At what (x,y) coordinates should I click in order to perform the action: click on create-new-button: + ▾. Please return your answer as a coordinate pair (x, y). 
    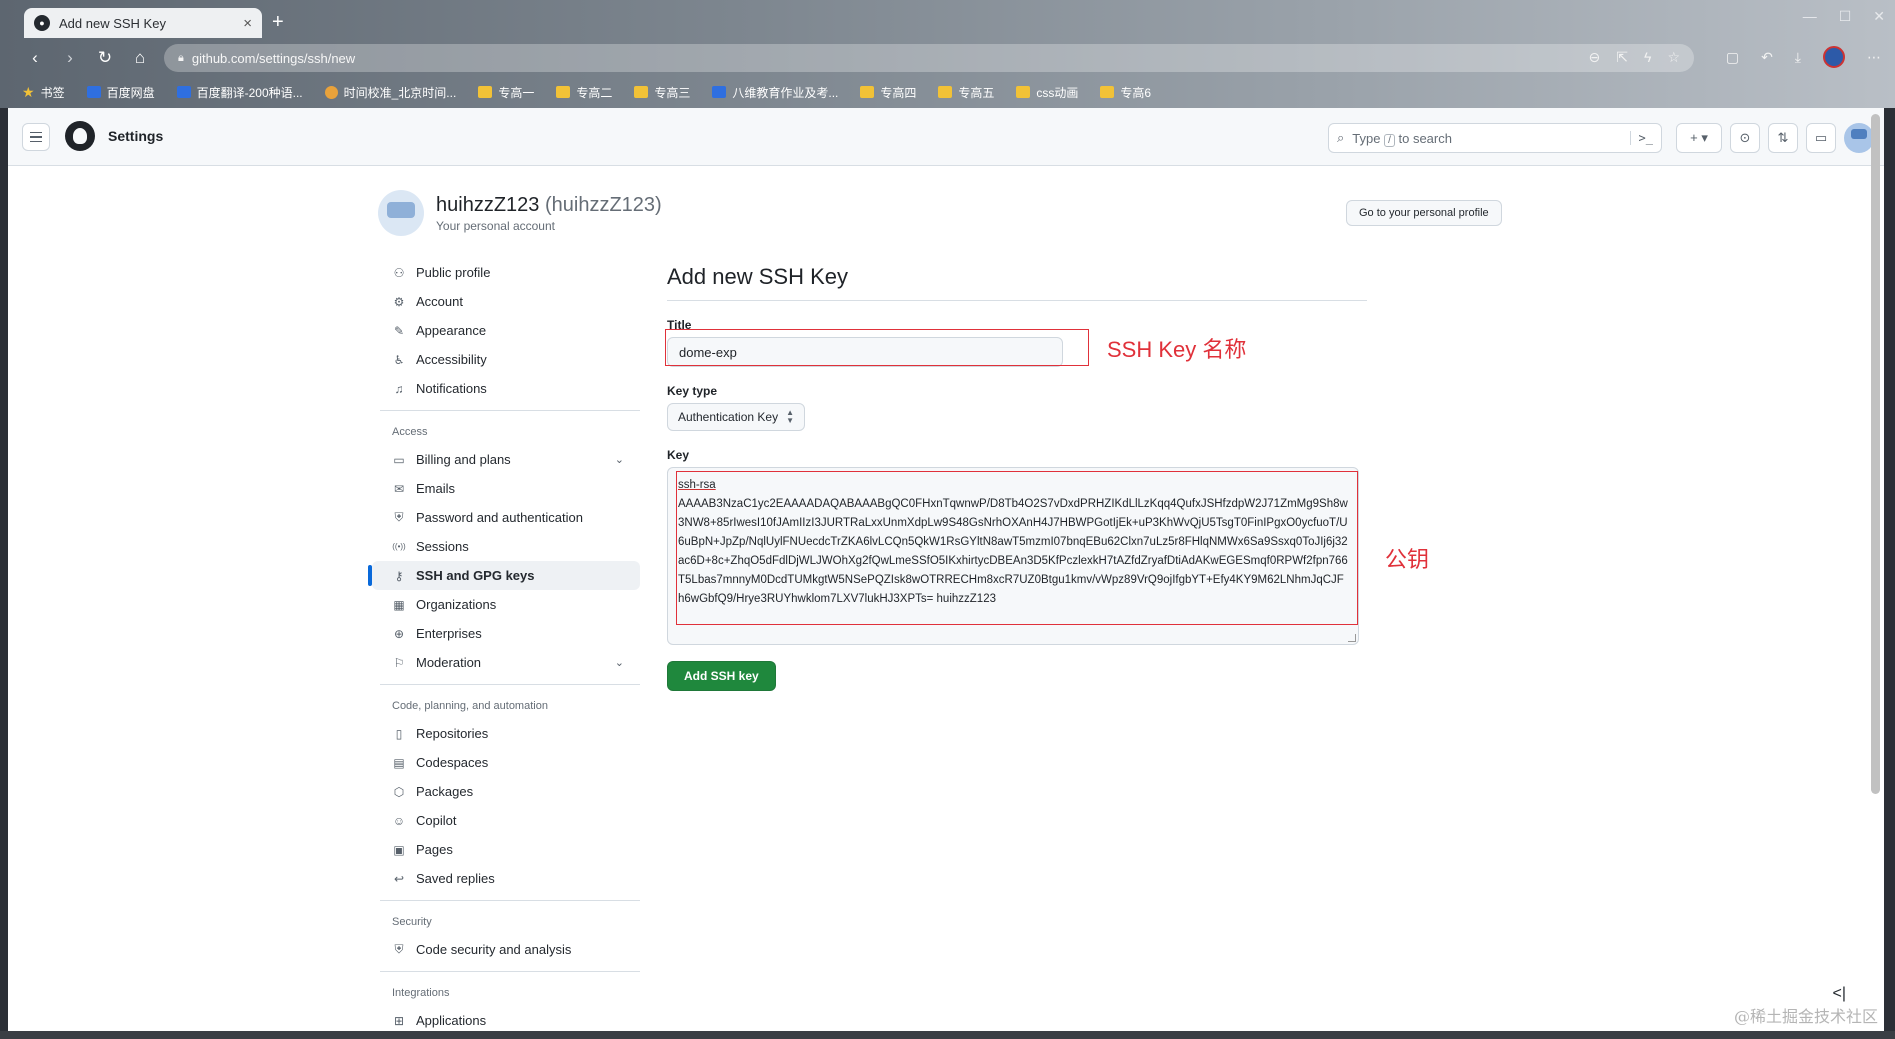
    Looking at the image, I should click on (1699, 138).